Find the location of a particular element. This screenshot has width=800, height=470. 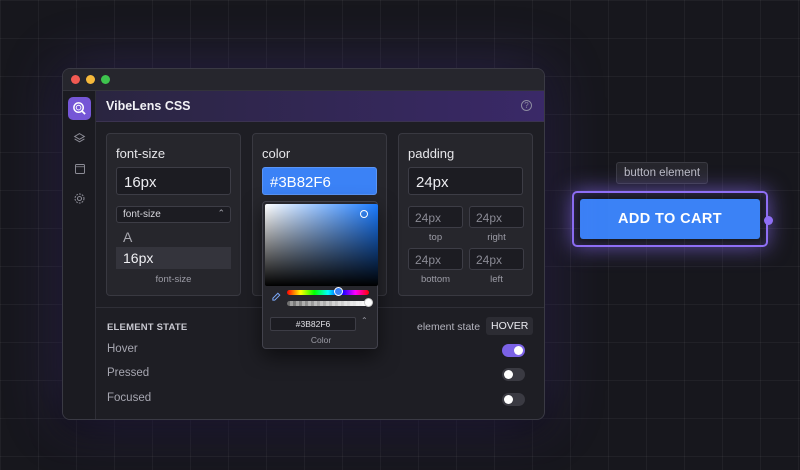

selected-element-outline: ADD TO CART is located at coordinates (672, 219).